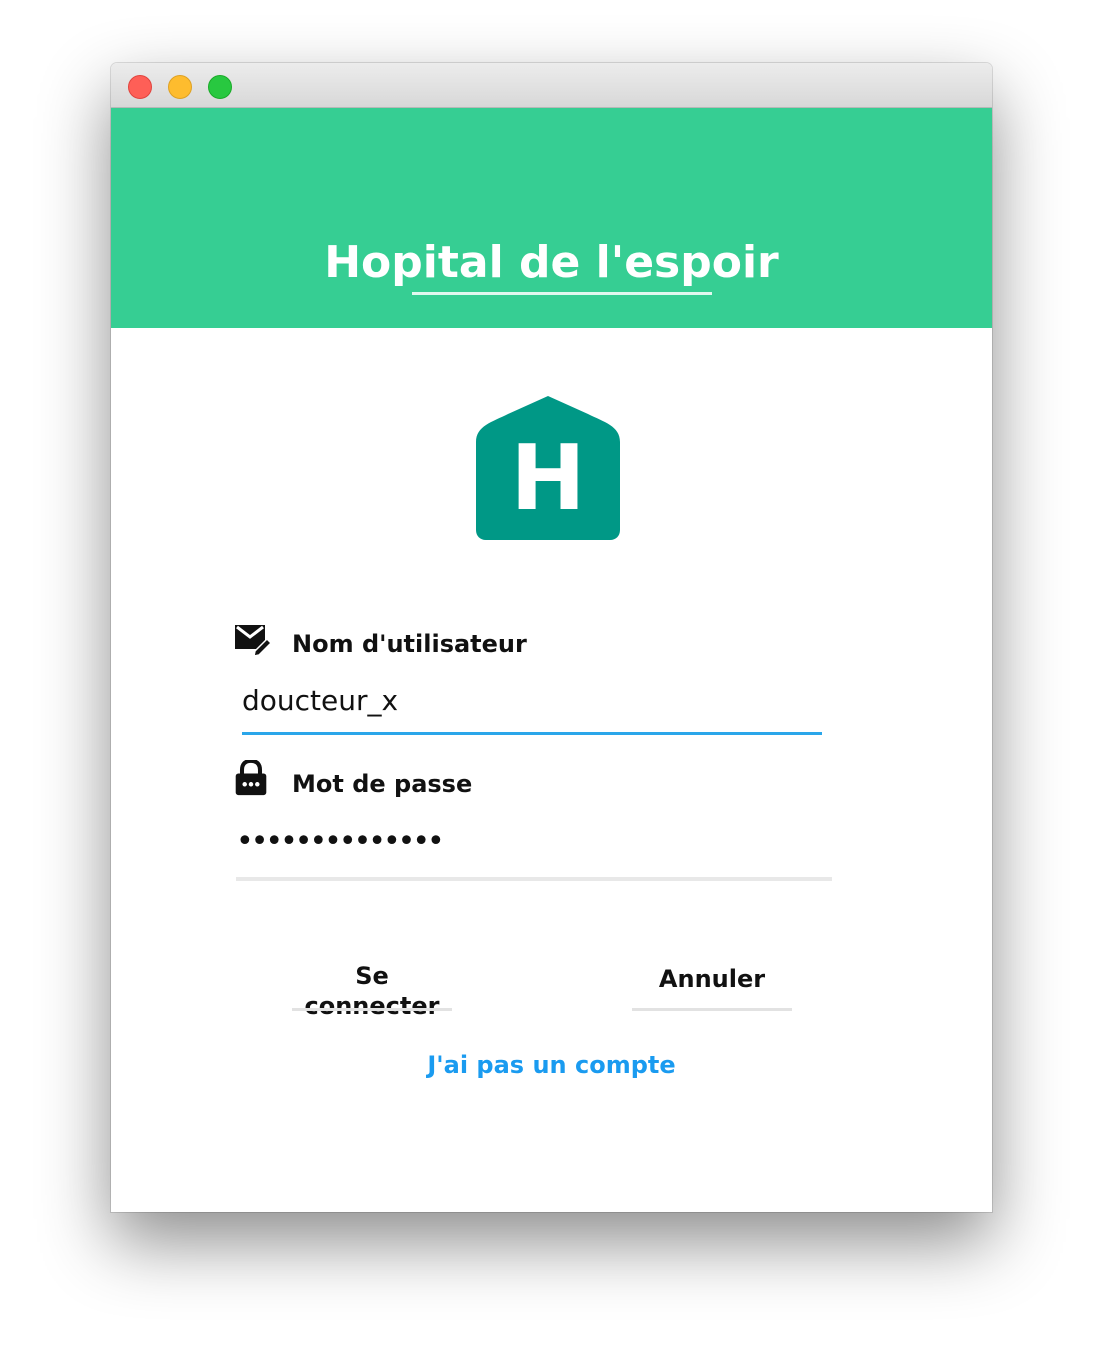 The width and height of the screenshot is (1104, 1372). Describe the element at coordinates (551, 1065) in the screenshot. I see `no-account-link: J'ai pas un compte` at that location.